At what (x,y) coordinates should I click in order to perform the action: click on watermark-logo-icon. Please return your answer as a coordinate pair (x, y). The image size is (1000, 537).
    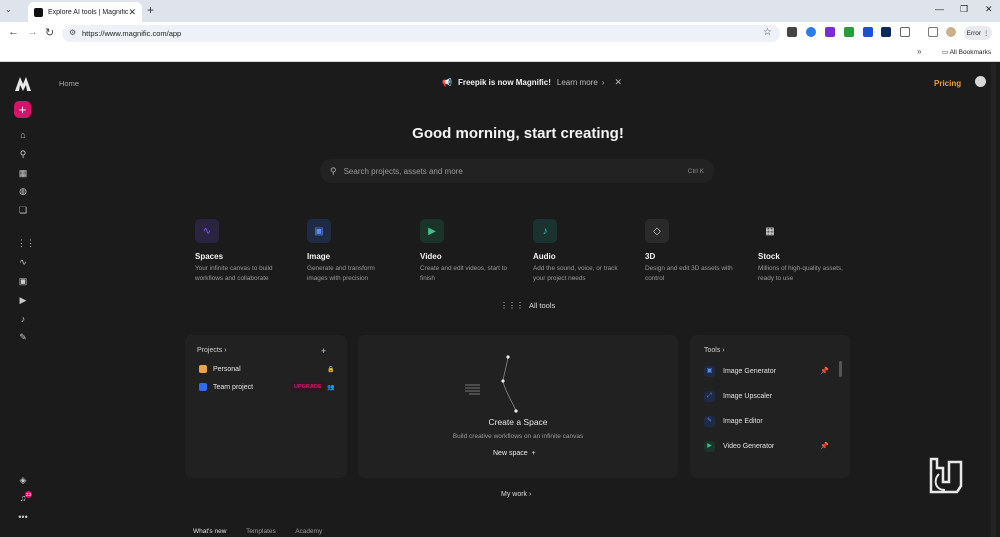
    Looking at the image, I should click on (946, 475).